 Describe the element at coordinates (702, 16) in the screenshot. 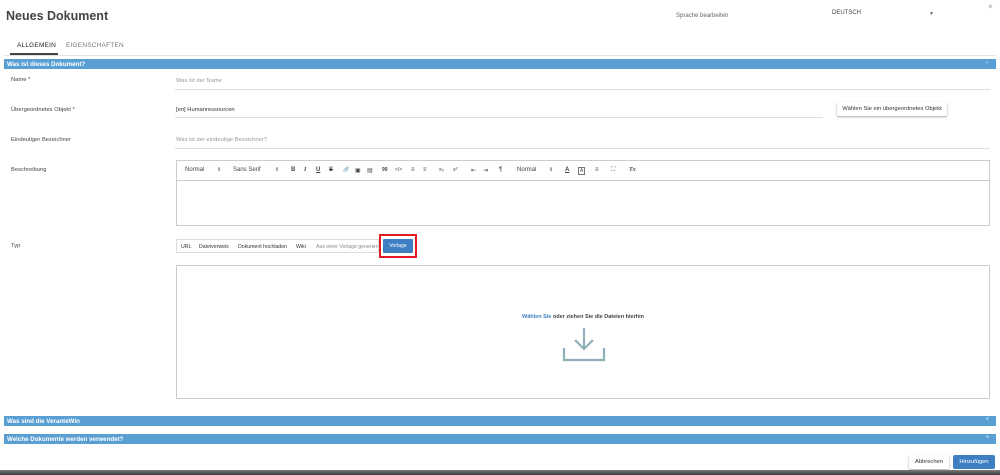

I see `language-label: Sprache bearbeiten` at that location.